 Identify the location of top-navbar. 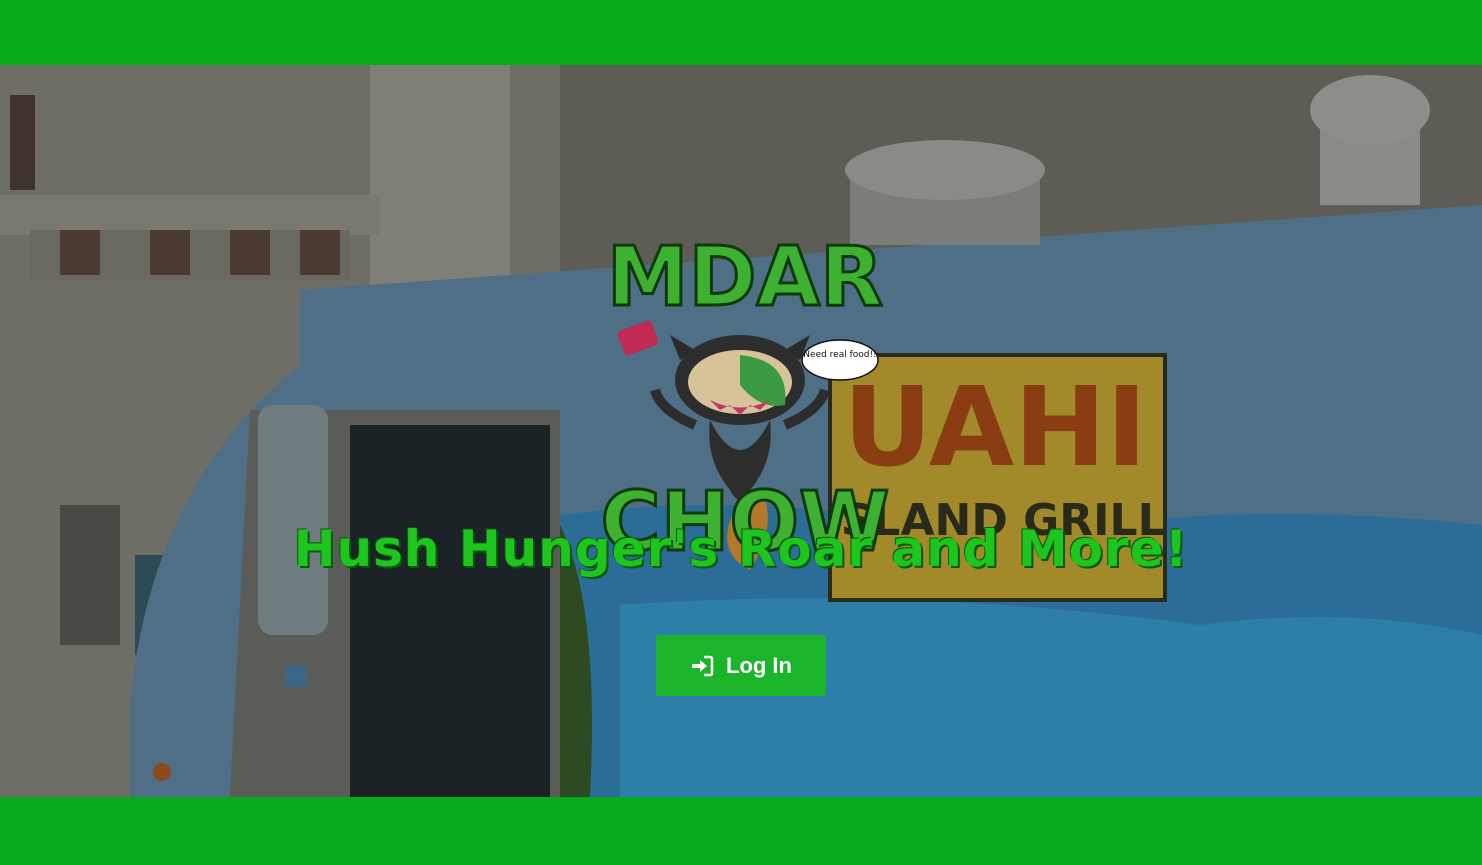
(741, 32).